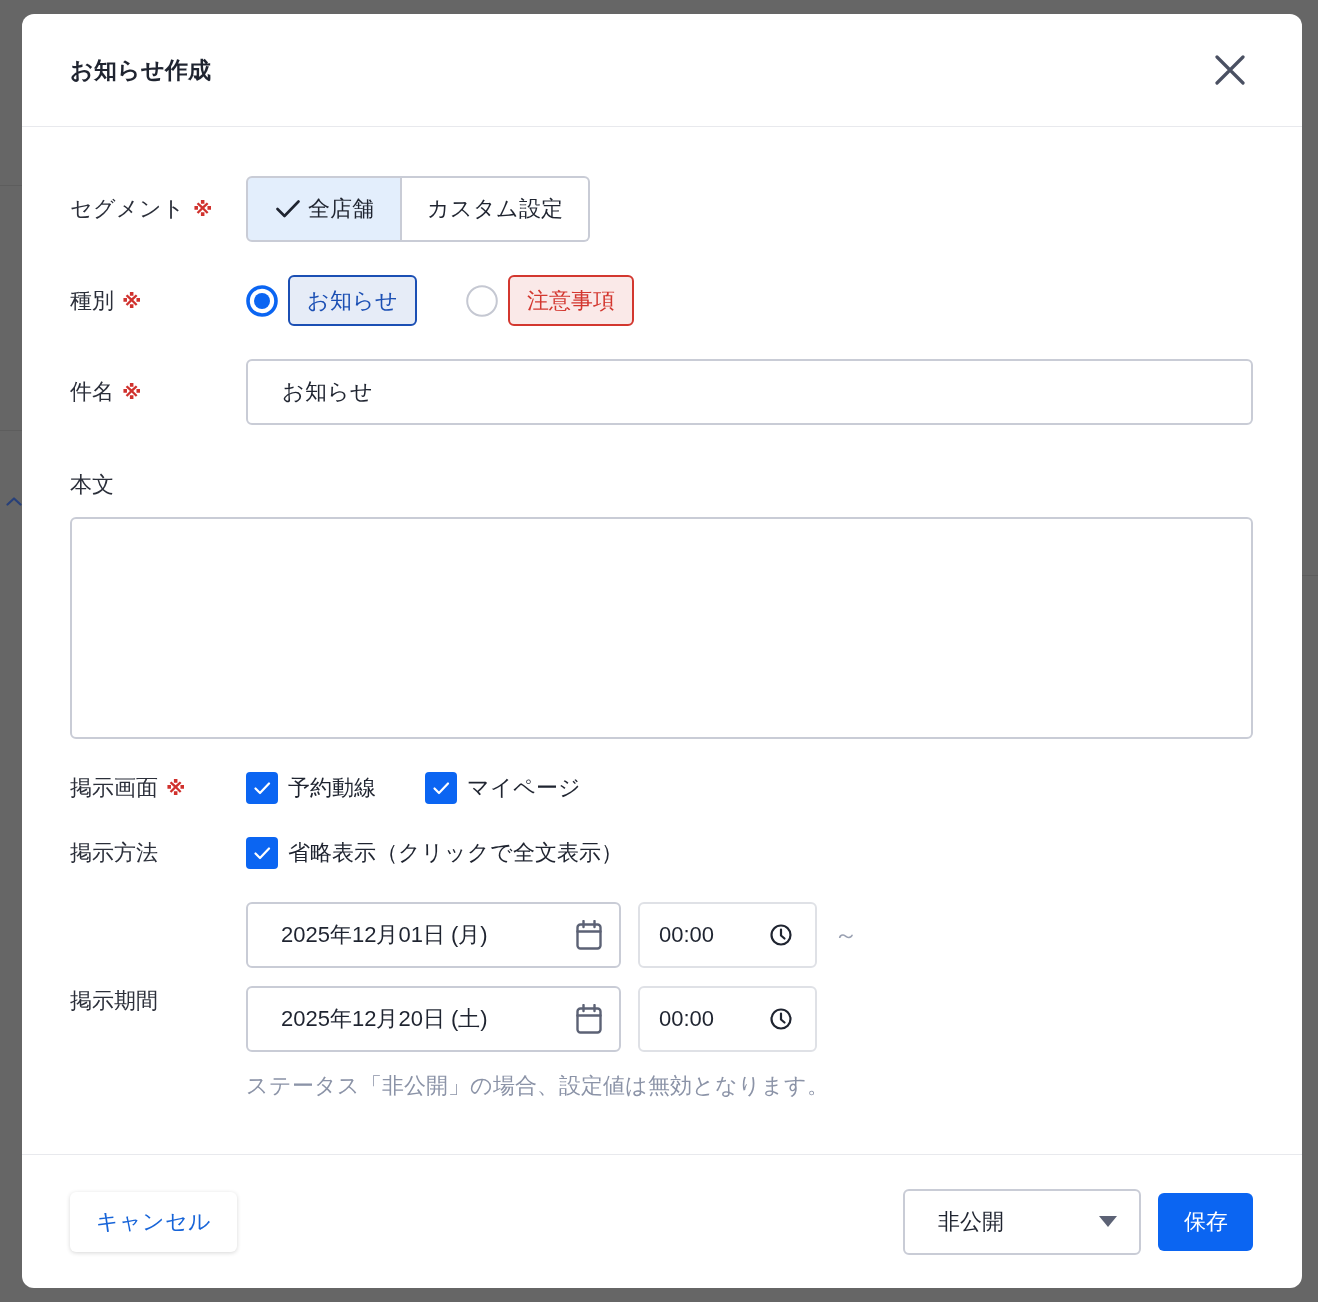 The image size is (1318, 1302). What do you see at coordinates (524, 788) in the screenshot?
I see `checkbox-label: マイページ` at bounding box center [524, 788].